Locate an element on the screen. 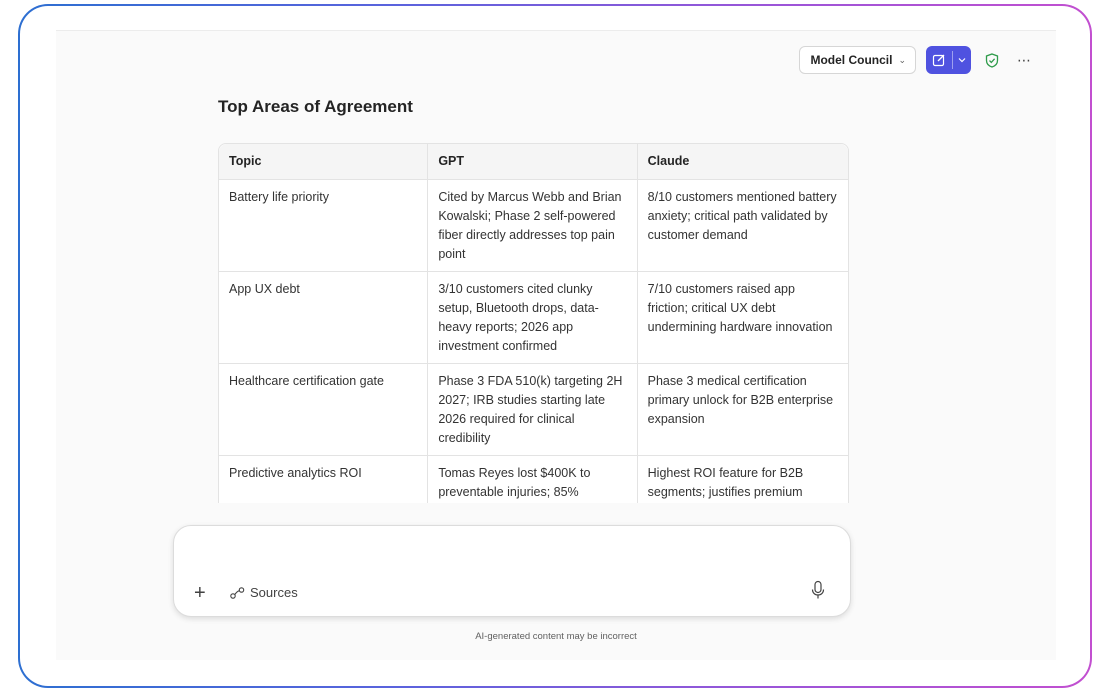 The image size is (1104, 688). sources-button: Sources is located at coordinates (264, 592).